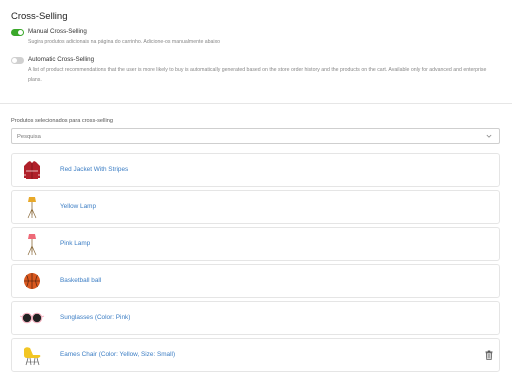  I want to click on manual-cross-selling-label: Manual Cross-Selling, so click(57, 31).